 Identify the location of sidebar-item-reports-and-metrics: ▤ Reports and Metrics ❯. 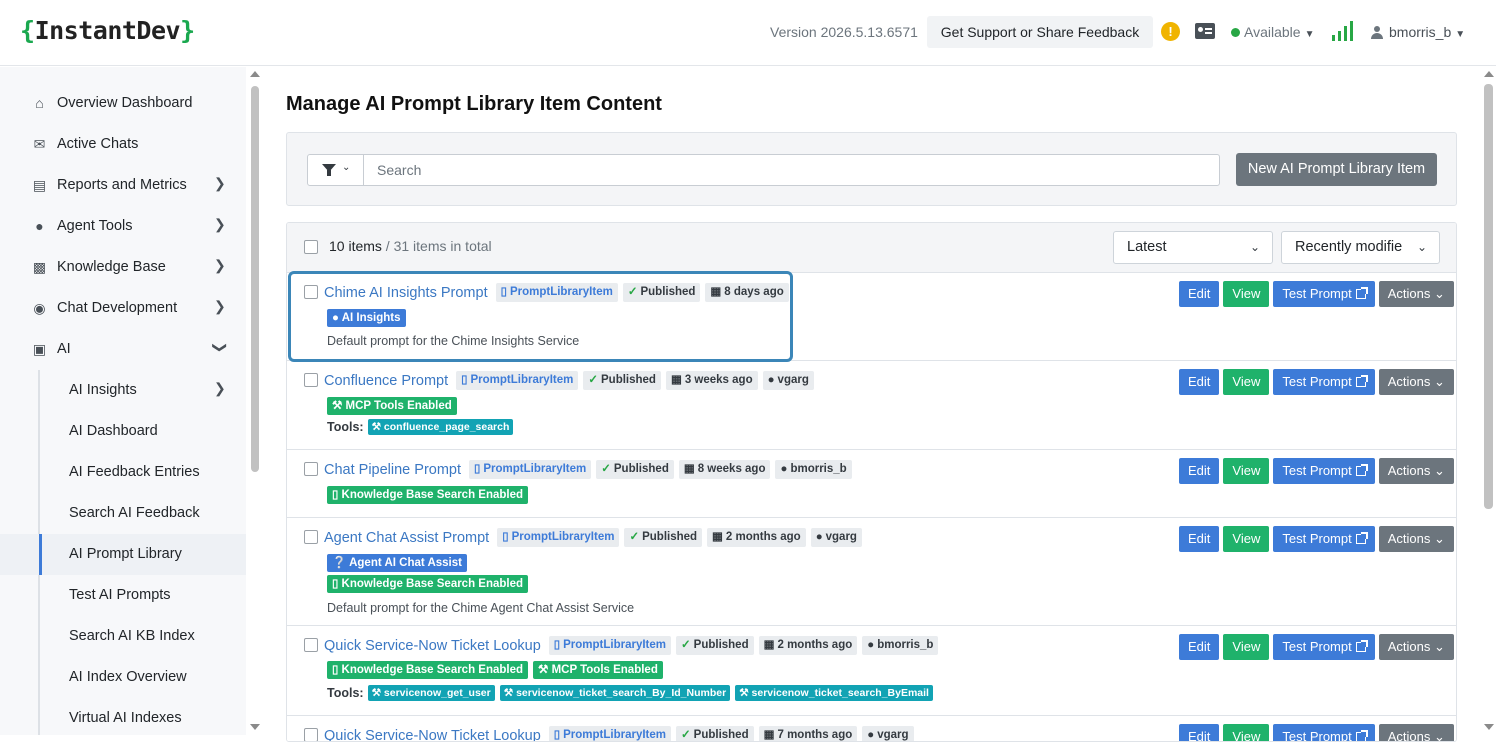
(123, 185).